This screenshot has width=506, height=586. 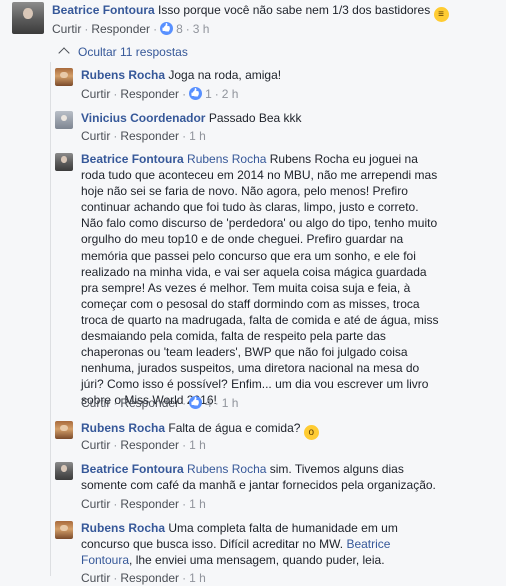 I want to click on comment-text: Joga na roda, amiga!, so click(x=225, y=75).